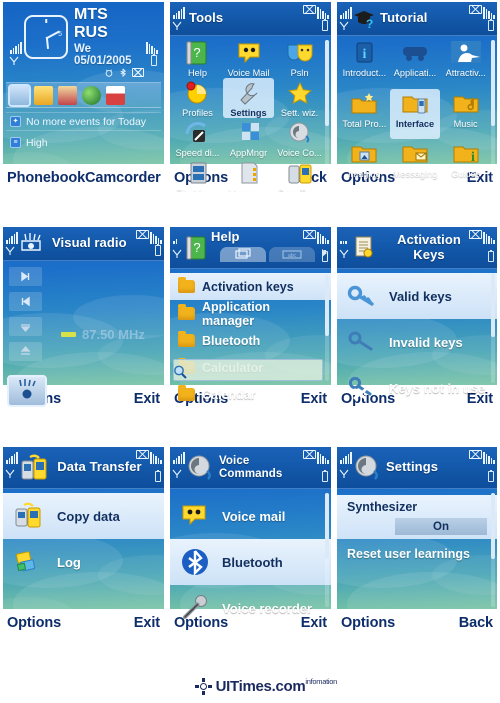 The image size is (500, 703). I want to click on tab-keyword: abc, so click(292, 254).